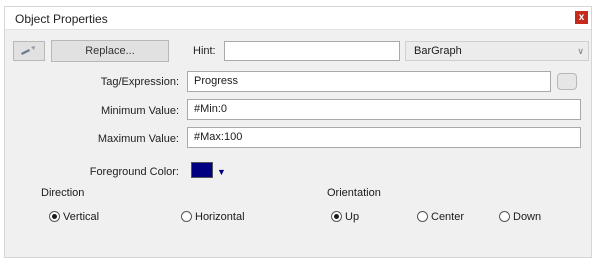 This screenshot has height=266, width=596. Describe the element at coordinates (220, 217) in the screenshot. I see `direction-horizontal-label: Horizontal` at that location.